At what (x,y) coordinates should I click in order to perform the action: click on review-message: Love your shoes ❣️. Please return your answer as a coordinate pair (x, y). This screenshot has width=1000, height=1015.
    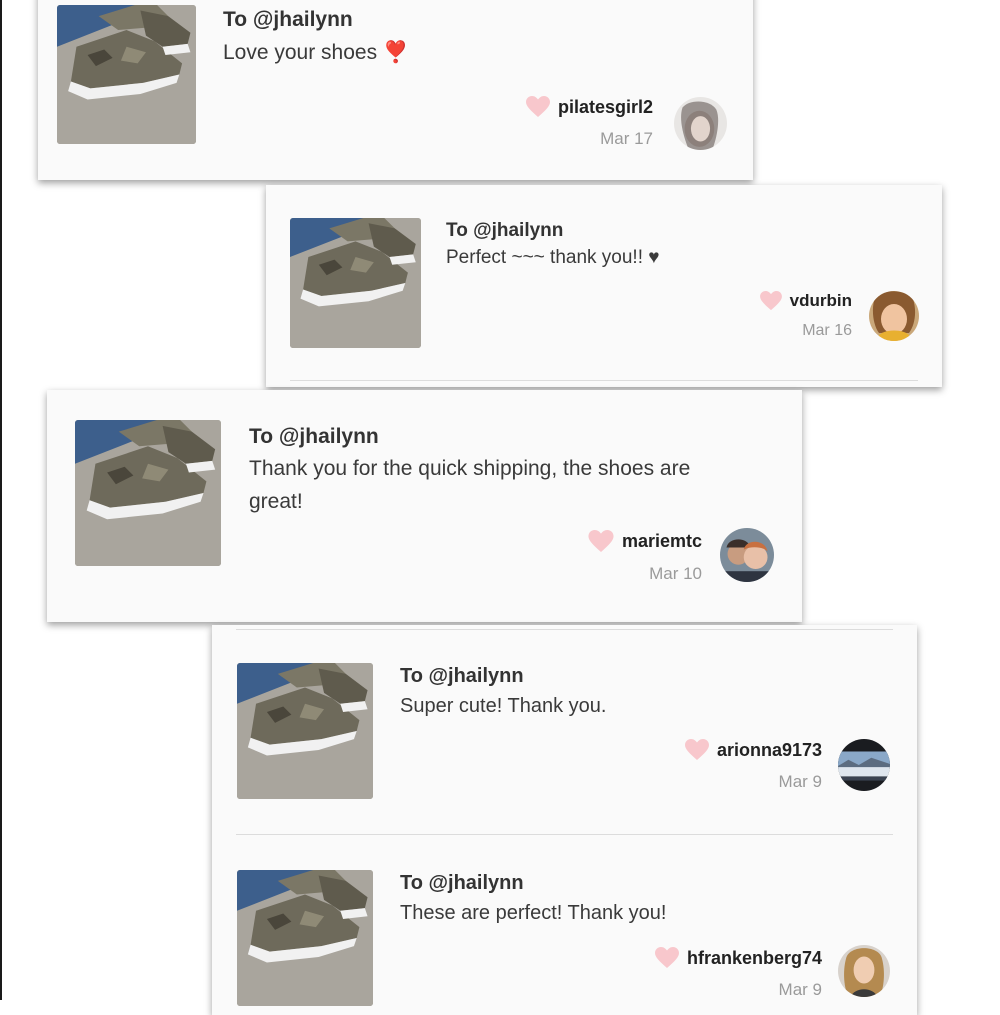
    Looking at the image, I should click on (316, 52).